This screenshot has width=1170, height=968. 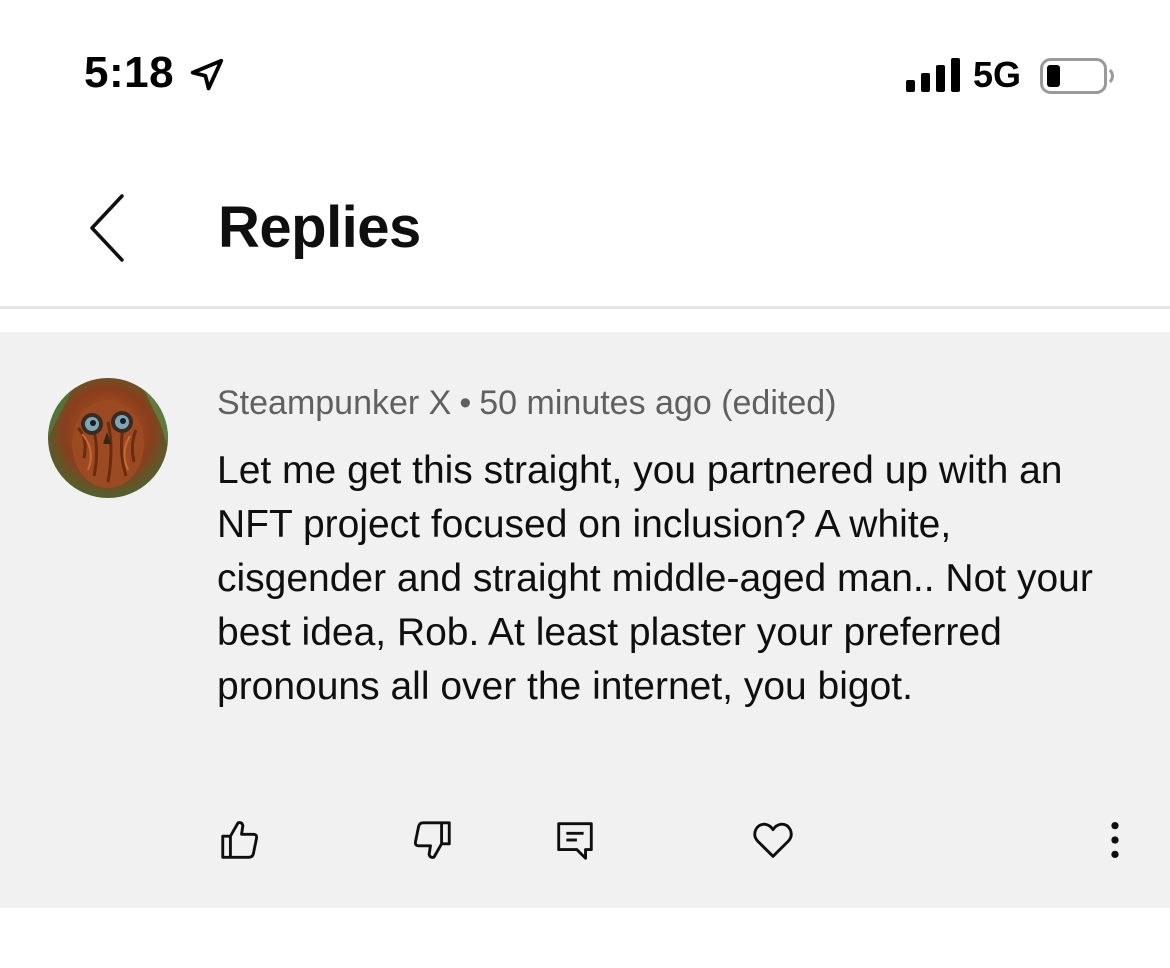 I want to click on comment-actions, so click(x=585, y=840).